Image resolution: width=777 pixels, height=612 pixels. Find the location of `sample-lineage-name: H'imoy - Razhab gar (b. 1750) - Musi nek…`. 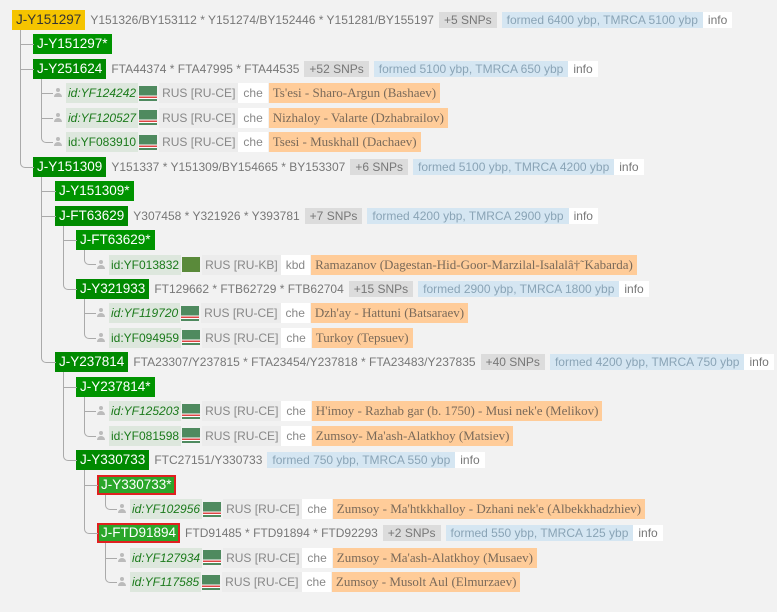

sample-lineage-name: H'imoy - Razhab gar (b. 1750) - Musi nek… is located at coordinates (457, 411).